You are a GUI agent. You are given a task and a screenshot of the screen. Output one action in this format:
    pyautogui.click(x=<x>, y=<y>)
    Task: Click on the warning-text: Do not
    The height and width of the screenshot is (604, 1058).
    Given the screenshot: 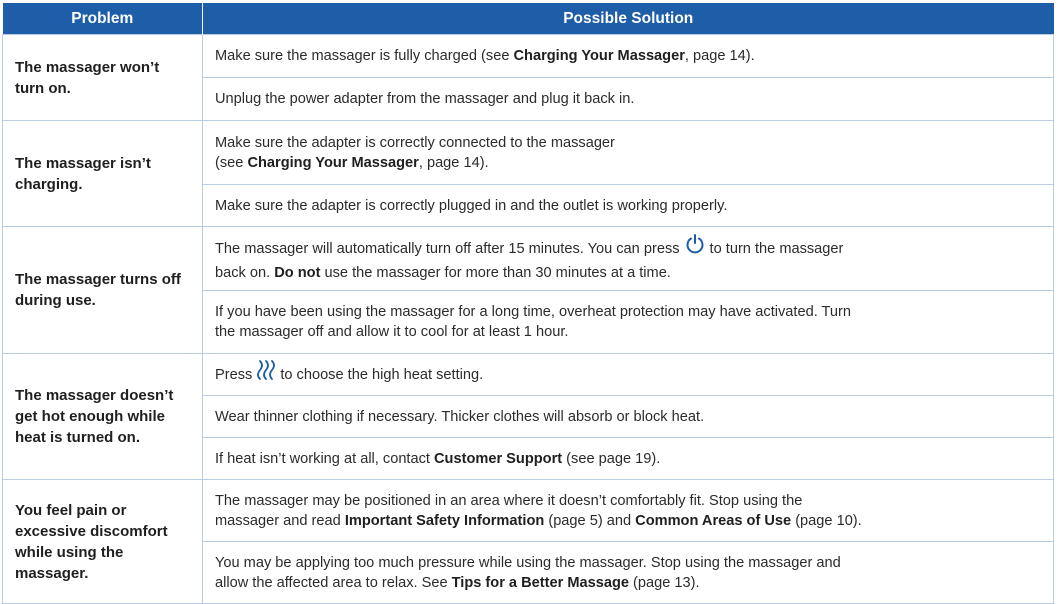 What is the action you would take?
    pyautogui.click(x=297, y=272)
    